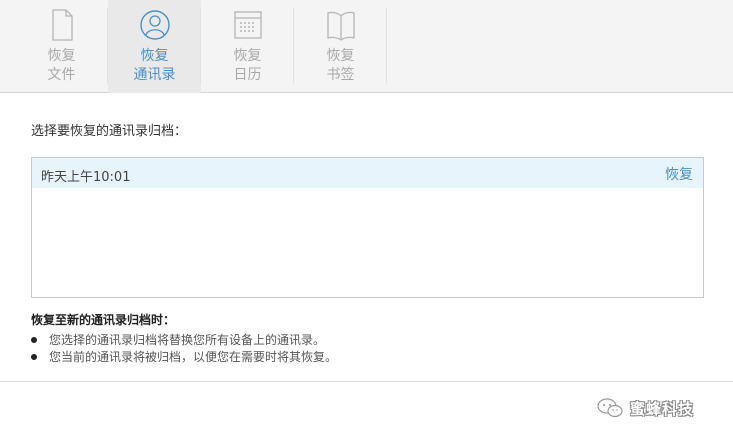 This screenshot has height=439, width=733. I want to click on tab-label-line2: 文件, so click(61, 75).